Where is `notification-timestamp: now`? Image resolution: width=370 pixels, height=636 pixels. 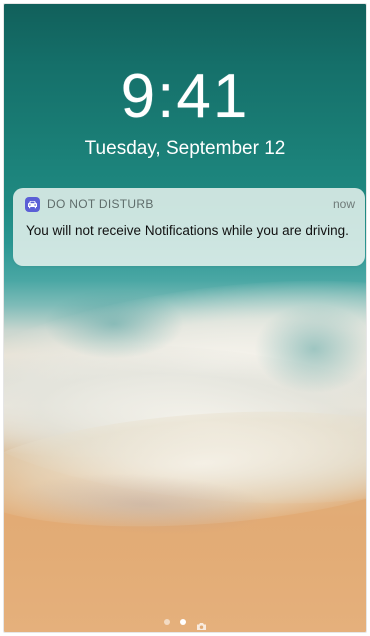 notification-timestamp: now is located at coordinates (343, 204).